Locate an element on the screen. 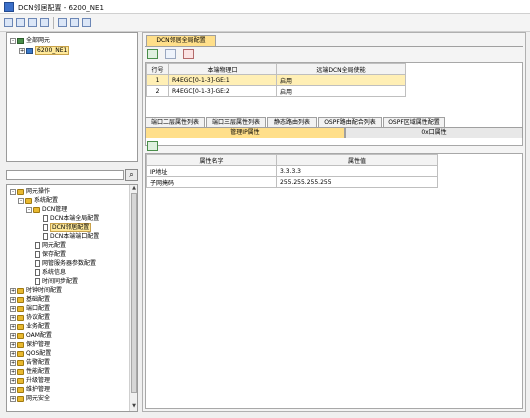 The width and height of the screenshot is (530, 418). col-header: 远端DCN全局使能 is located at coordinates (341, 69).